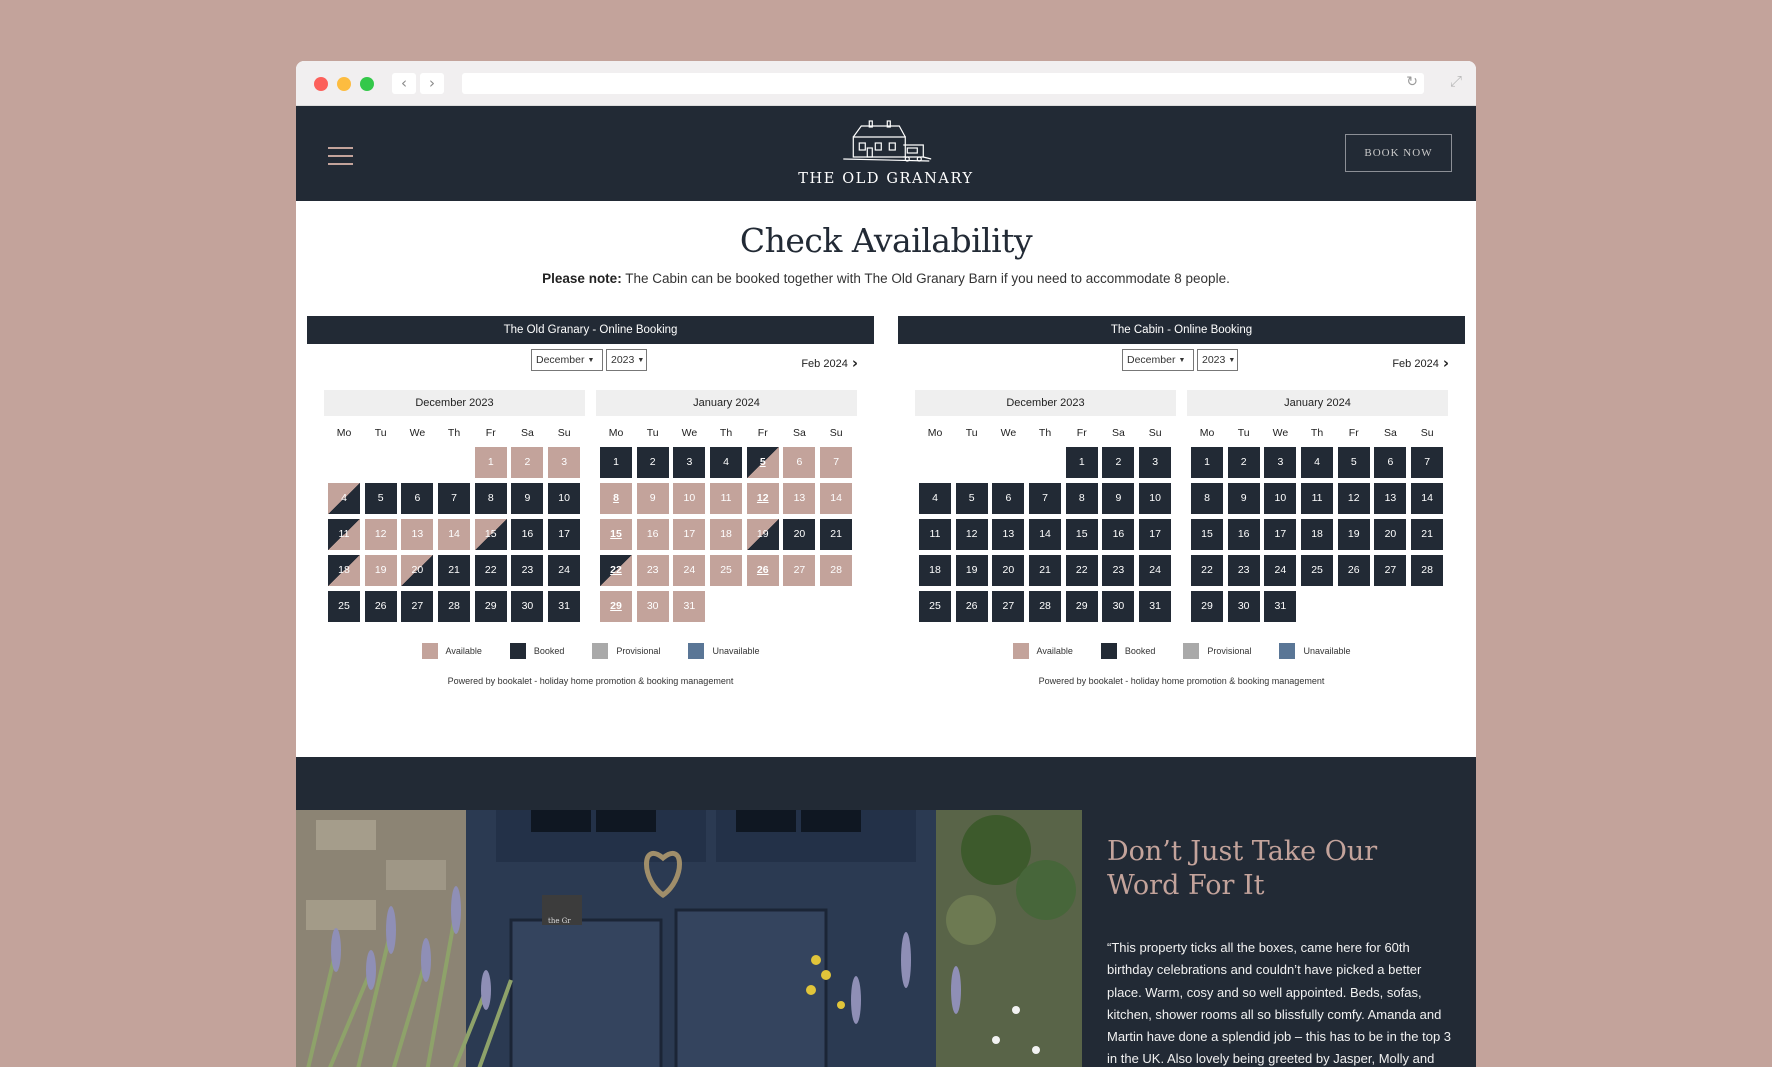 The height and width of the screenshot is (1067, 1772). I want to click on book-now-button: BOOK NOW, so click(1398, 153).